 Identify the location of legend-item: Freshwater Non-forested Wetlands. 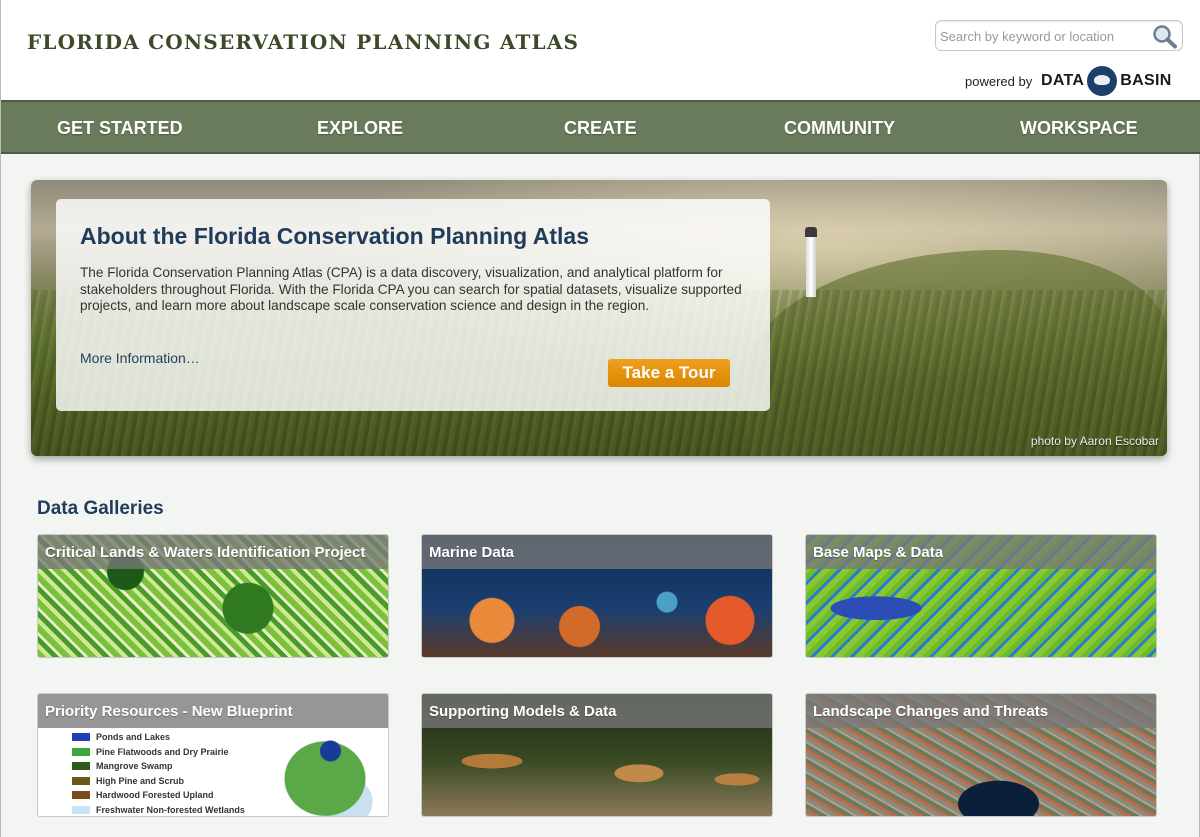
(158, 809).